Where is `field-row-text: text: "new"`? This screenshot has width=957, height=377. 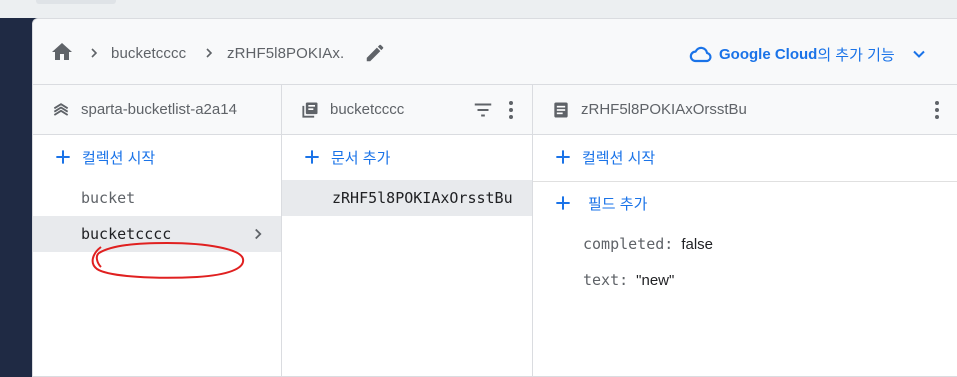 field-row-text: text: "new" is located at coordinates (628, 280).